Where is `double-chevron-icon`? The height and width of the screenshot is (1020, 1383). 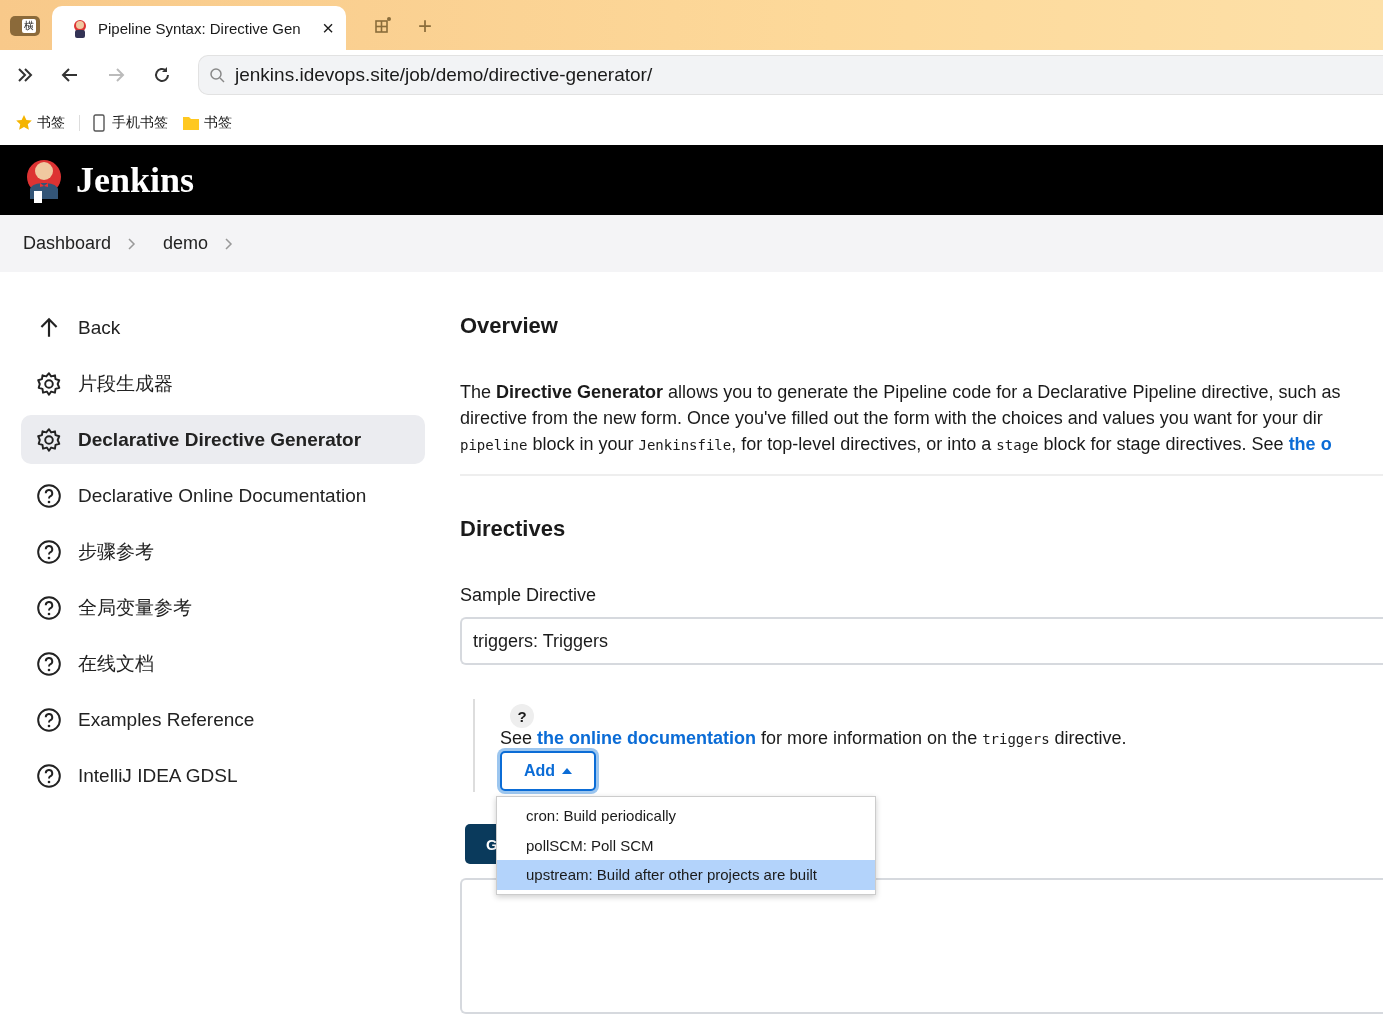
double-chevron-icon is located at coordinates (25, 75).